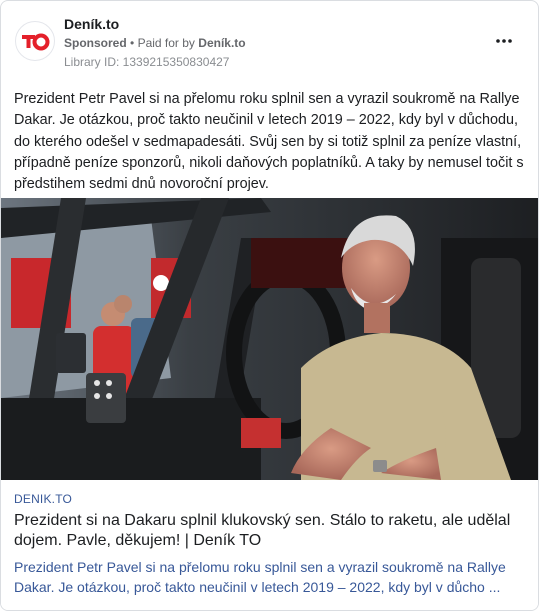  Describe the element at coordinates (221, 43) in the screenshot. I see `paid-for-by-name: Deník.to` at that location.